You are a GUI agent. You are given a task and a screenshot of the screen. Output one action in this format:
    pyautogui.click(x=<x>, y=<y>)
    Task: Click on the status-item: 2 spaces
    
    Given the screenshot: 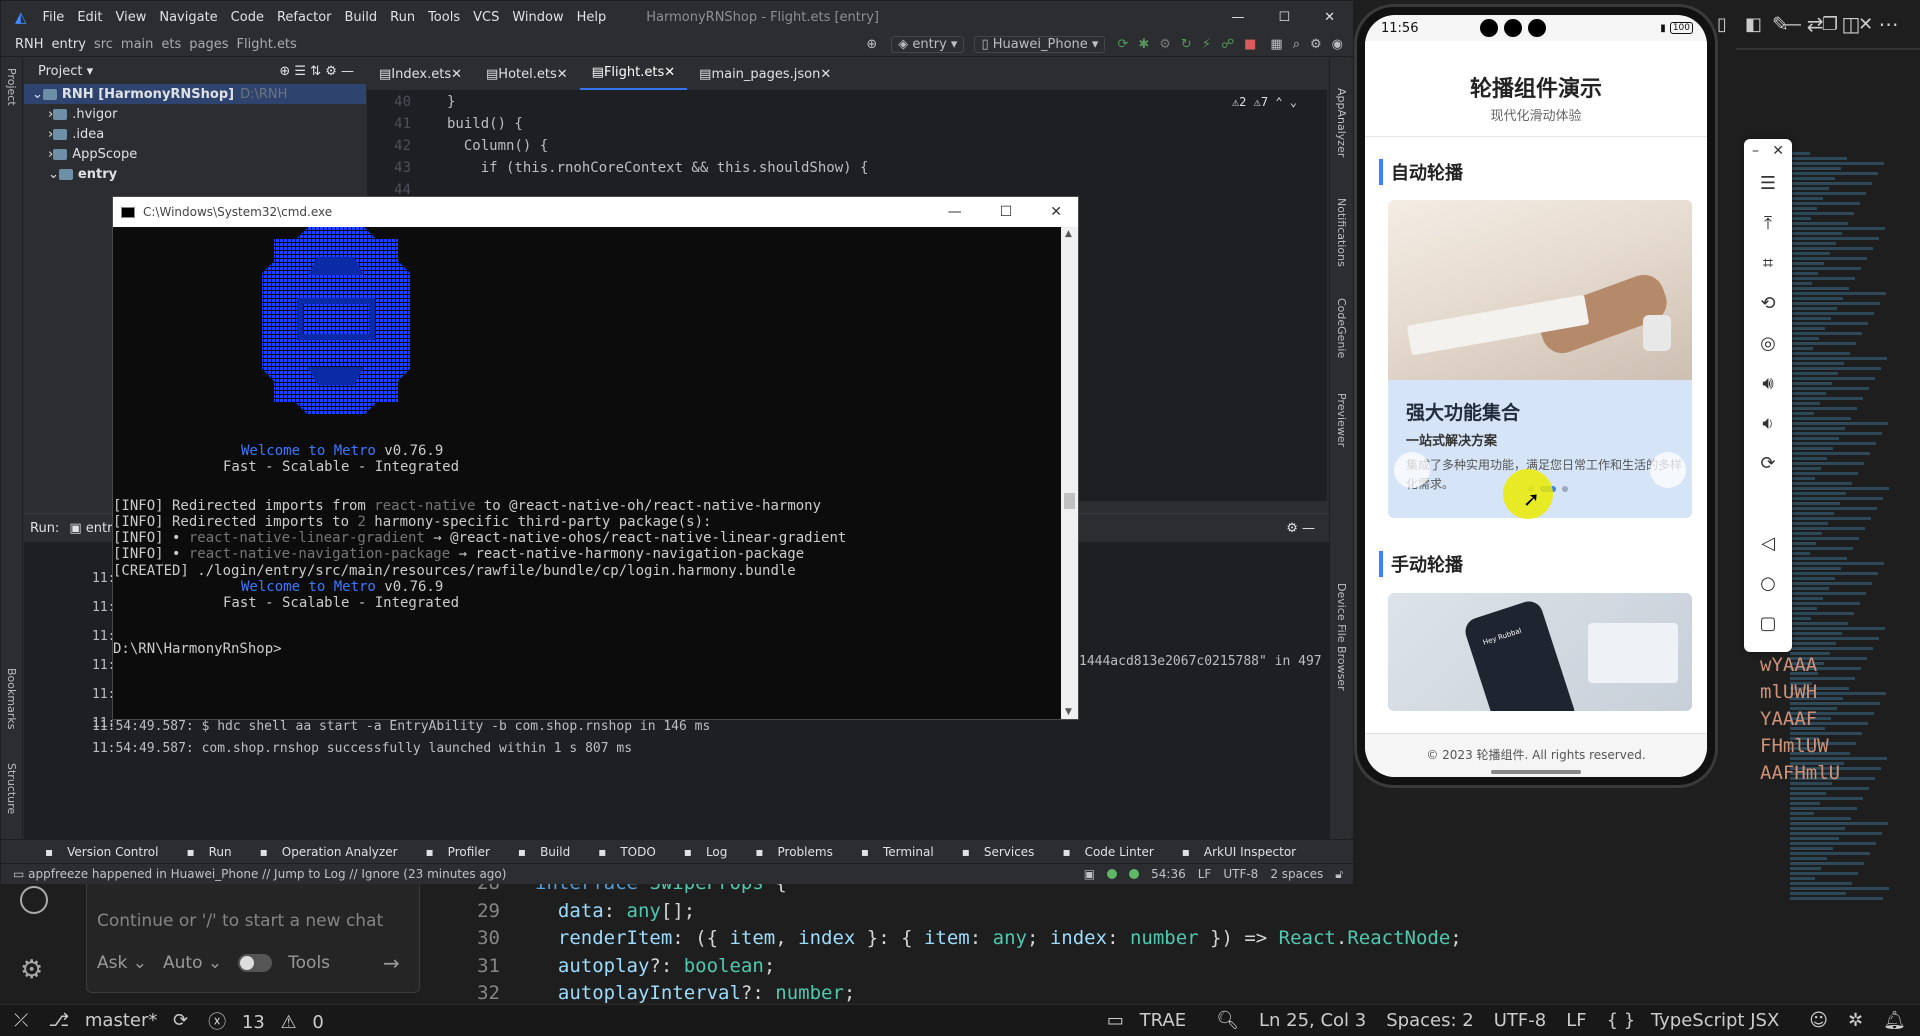 What is the action you would take?
    pyautogui.click(x=1296, y=874)
    